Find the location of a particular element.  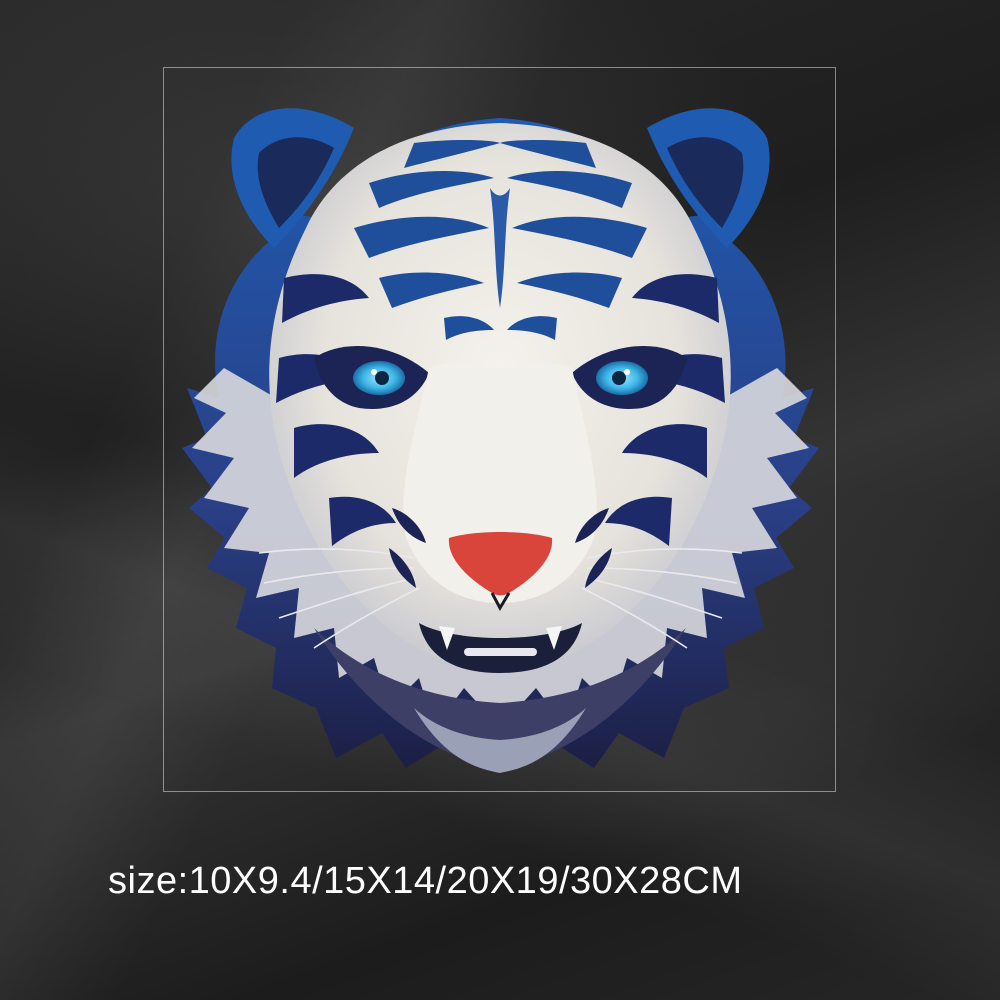

size-caption: size:10X9.4/15X14/20X19/30X28CM is located at coordinates (425, 881).